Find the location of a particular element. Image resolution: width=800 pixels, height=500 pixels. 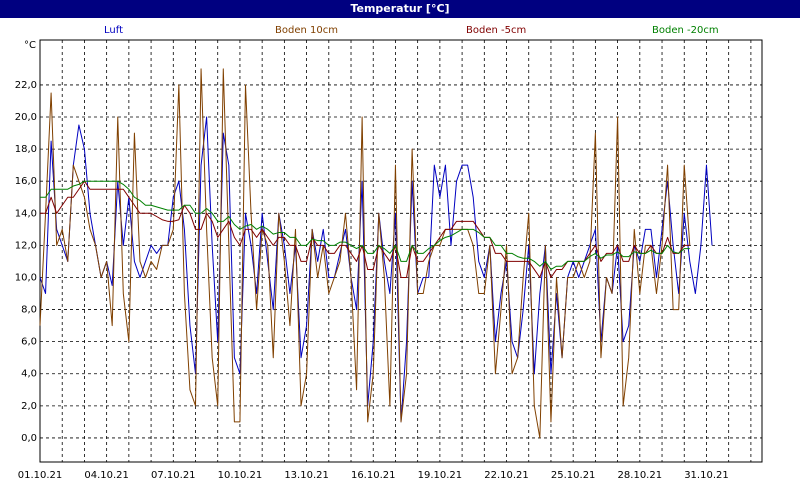

legend-boden-minus-5cm: Boden -5cm is located at coordinates (496, 30).